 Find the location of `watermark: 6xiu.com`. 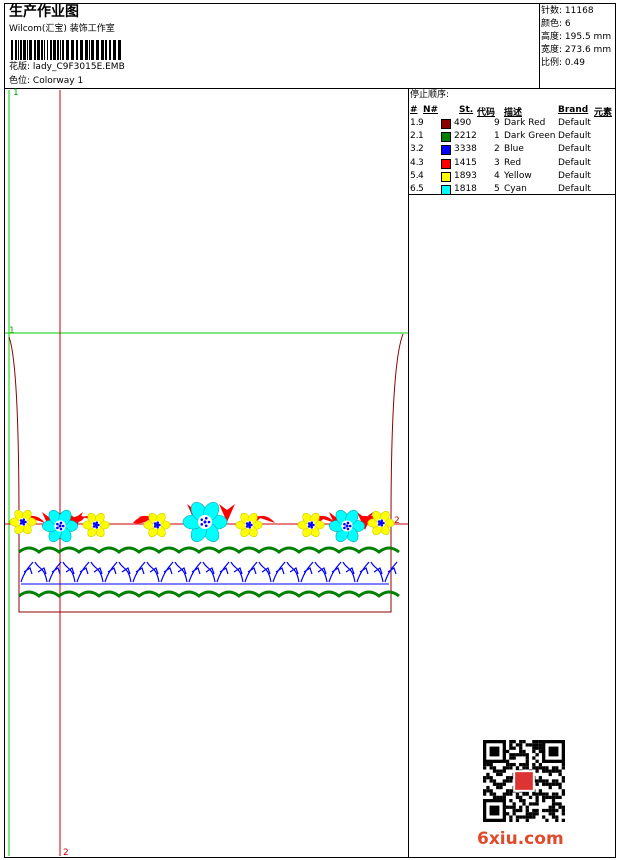

watermark: 6xiu.com is located at coordinates (520, 839).